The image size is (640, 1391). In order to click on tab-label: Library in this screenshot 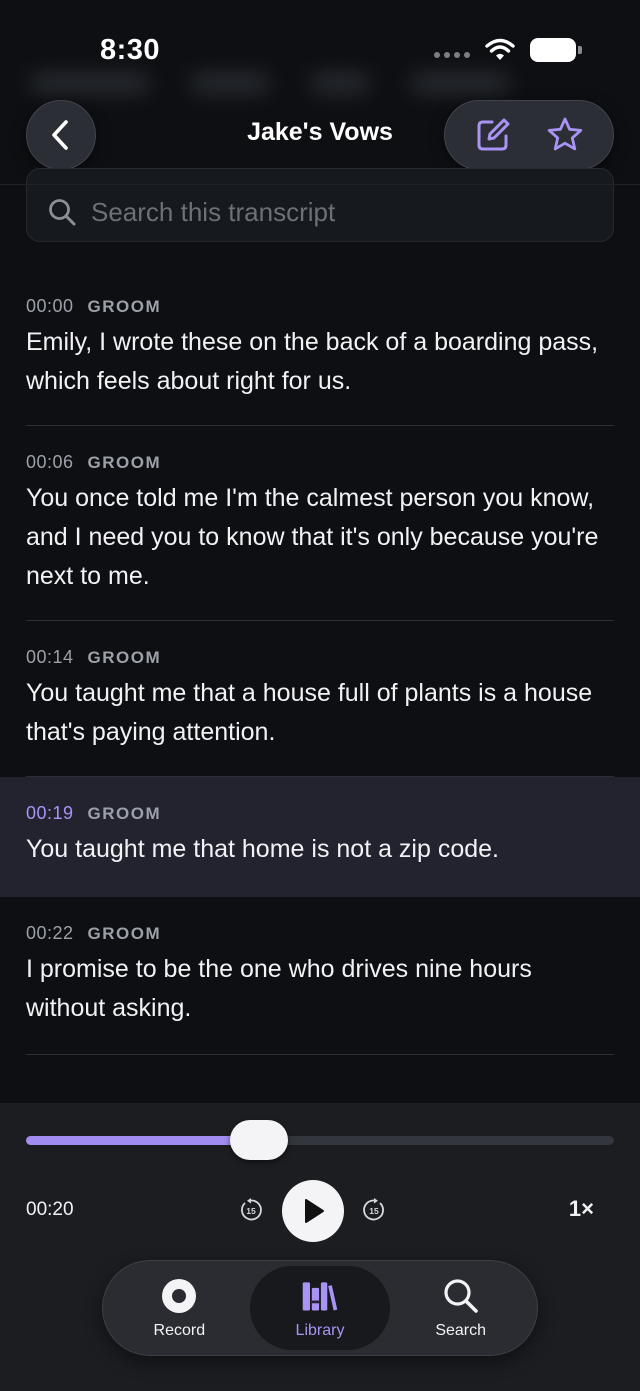, I will do `click(320, 1330)`.